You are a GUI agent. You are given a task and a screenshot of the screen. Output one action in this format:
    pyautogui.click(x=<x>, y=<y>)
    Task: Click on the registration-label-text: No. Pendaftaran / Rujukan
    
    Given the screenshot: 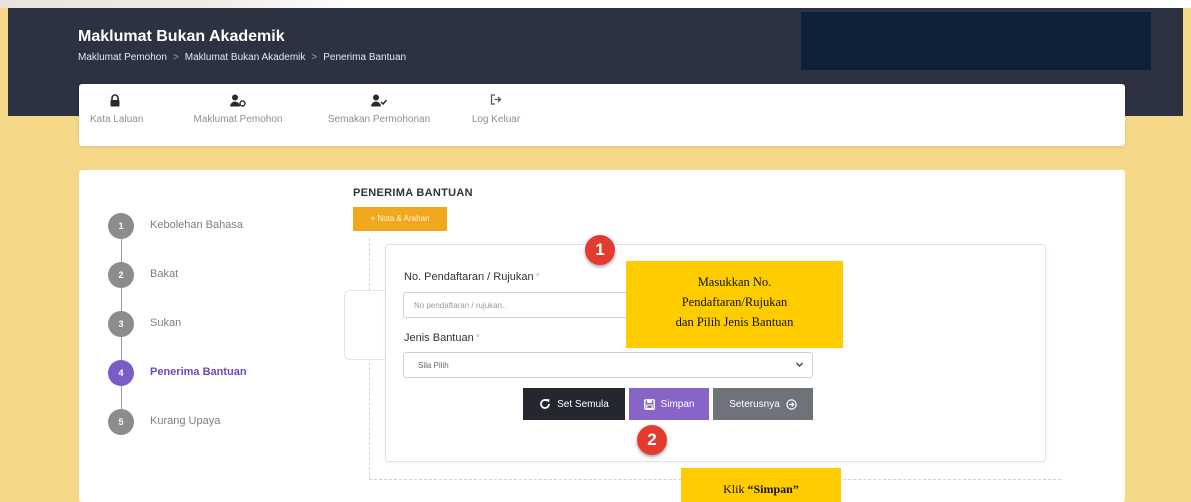 What is the action you would take?
    pyautogui.click(x=469, y=277)
    